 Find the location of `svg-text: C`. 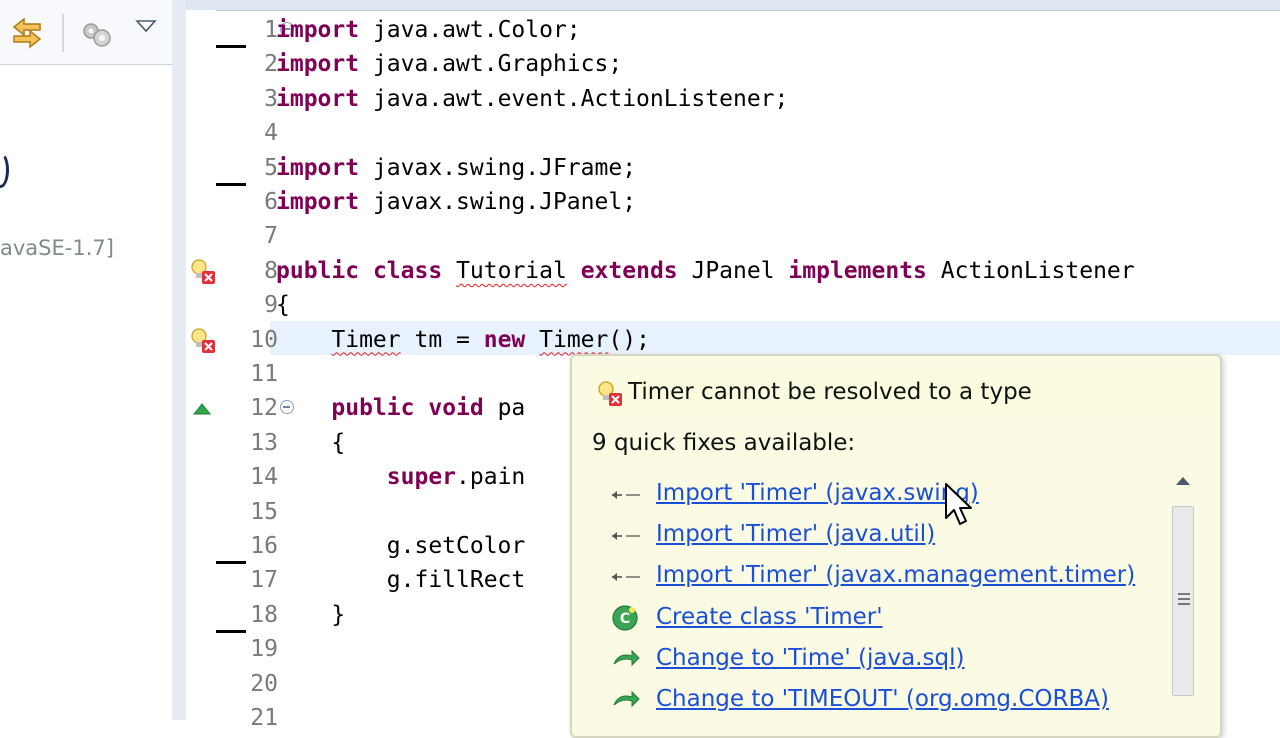

svg-text: C is located at coordinates (625, 619).